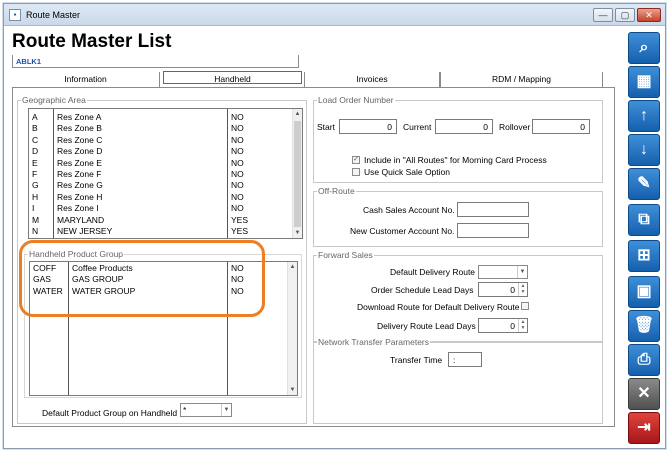 The height and width of the screenshot is (453, 670). What do you see at coordinates (356, 100) in the screenshot?
I see `load-order-label: Load Order Number` at bounding box center [356, 100].